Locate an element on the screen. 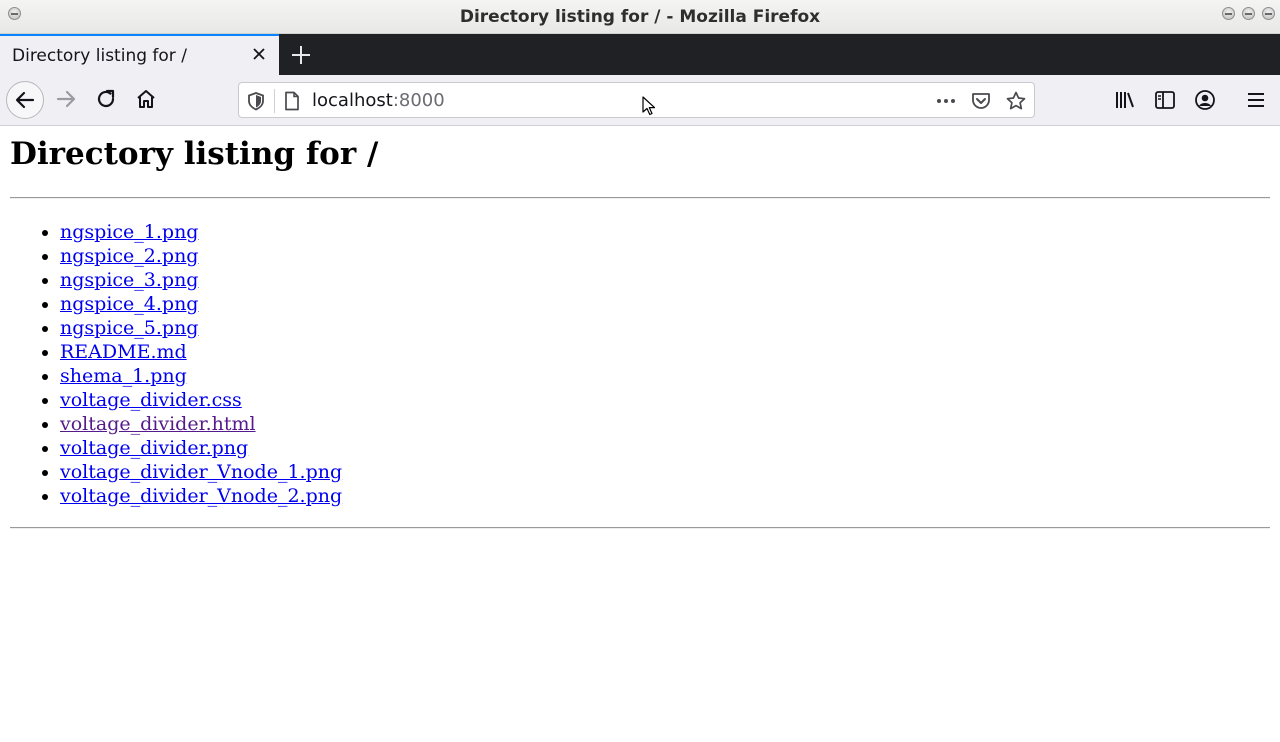 The image size is (1280, 742). file-link: ngspice_5.png is located at coordinates (129, 328).